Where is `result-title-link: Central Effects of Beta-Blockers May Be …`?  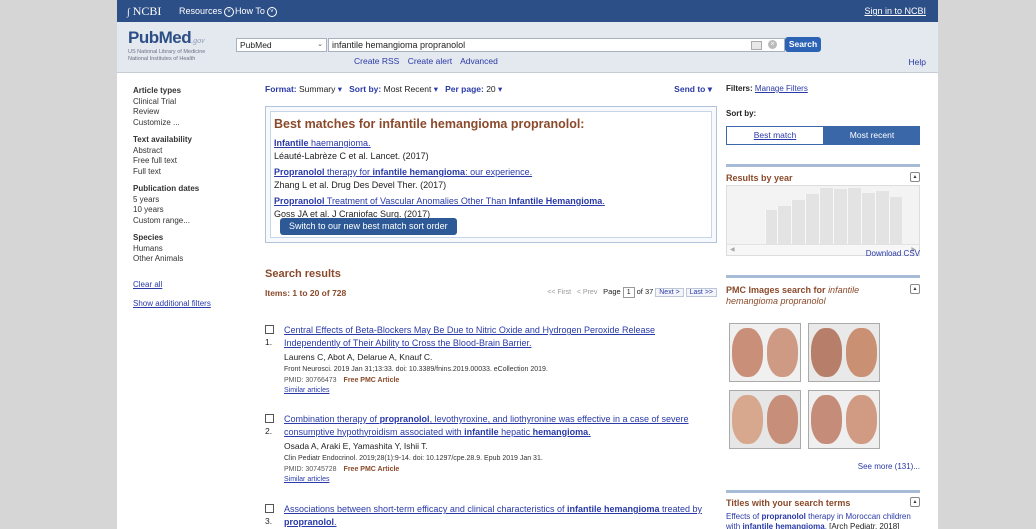
result-title-link: Central Effects of Beta-Blockers May Be … is located at coordinates (499, 336).